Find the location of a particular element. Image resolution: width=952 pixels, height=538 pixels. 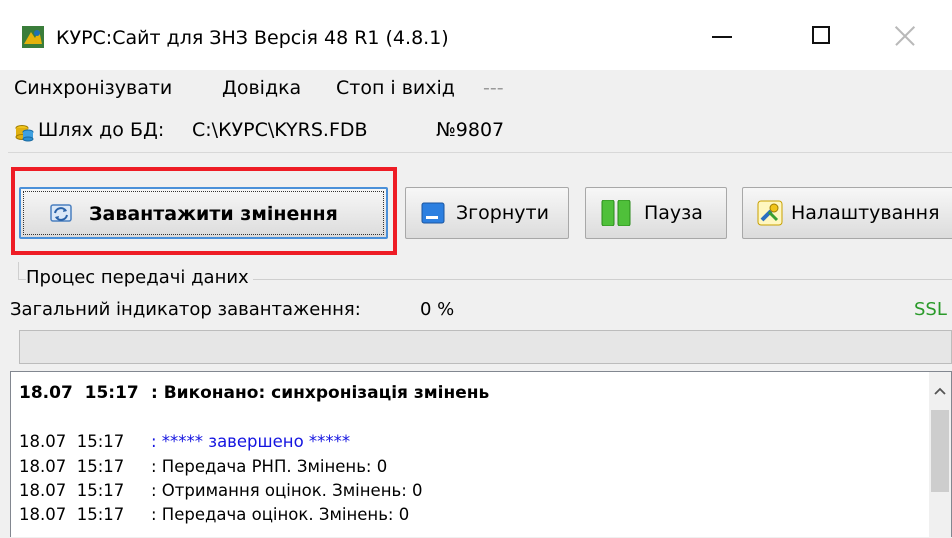

log-message: : ***** завершено ***** is located at coordinates (251, 441).